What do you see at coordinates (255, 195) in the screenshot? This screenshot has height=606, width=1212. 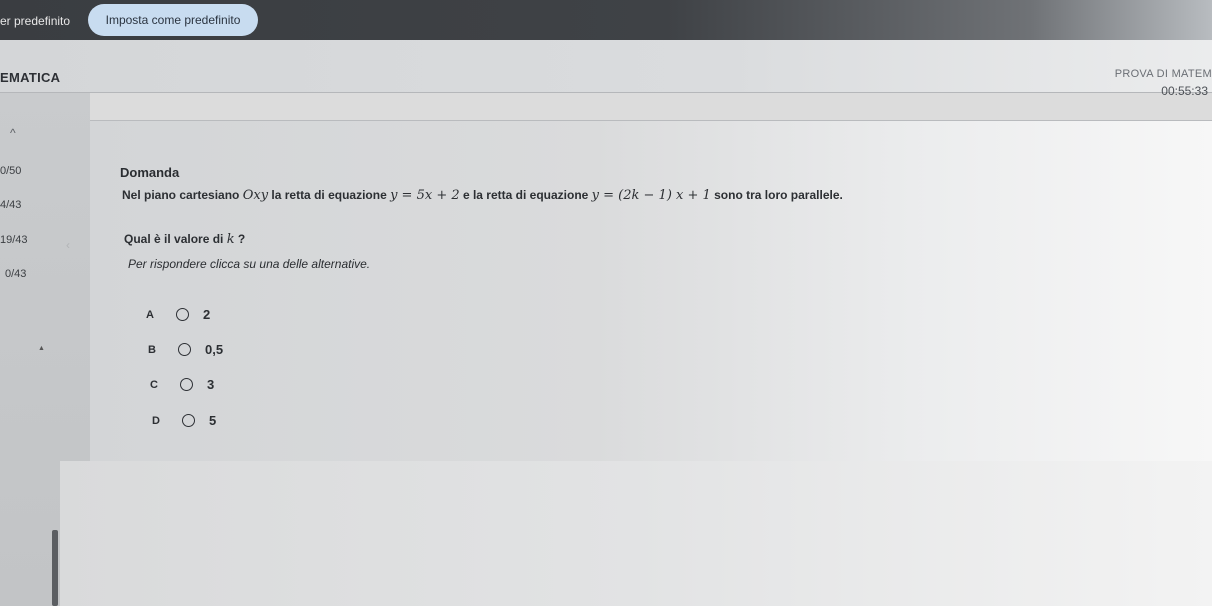 I see `math-expression: Oxy` at bounding box center [255, 195].